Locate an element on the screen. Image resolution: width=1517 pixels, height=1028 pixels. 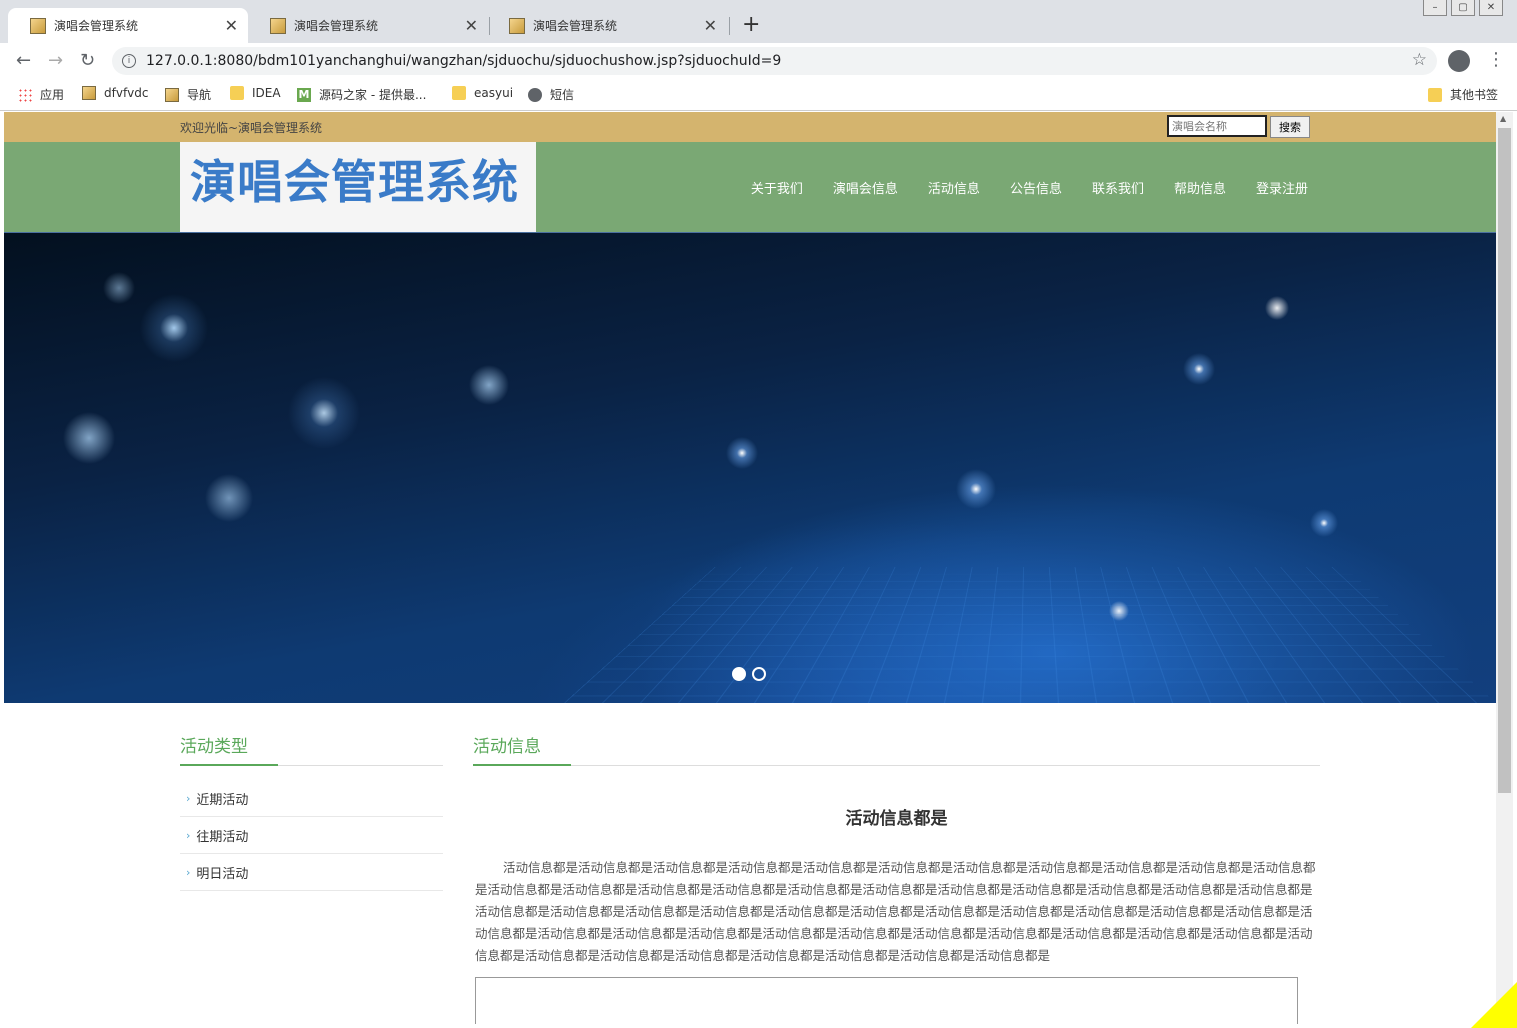
sidebar-item-recent: › 近期活动 is located at coordinates (311, 798).